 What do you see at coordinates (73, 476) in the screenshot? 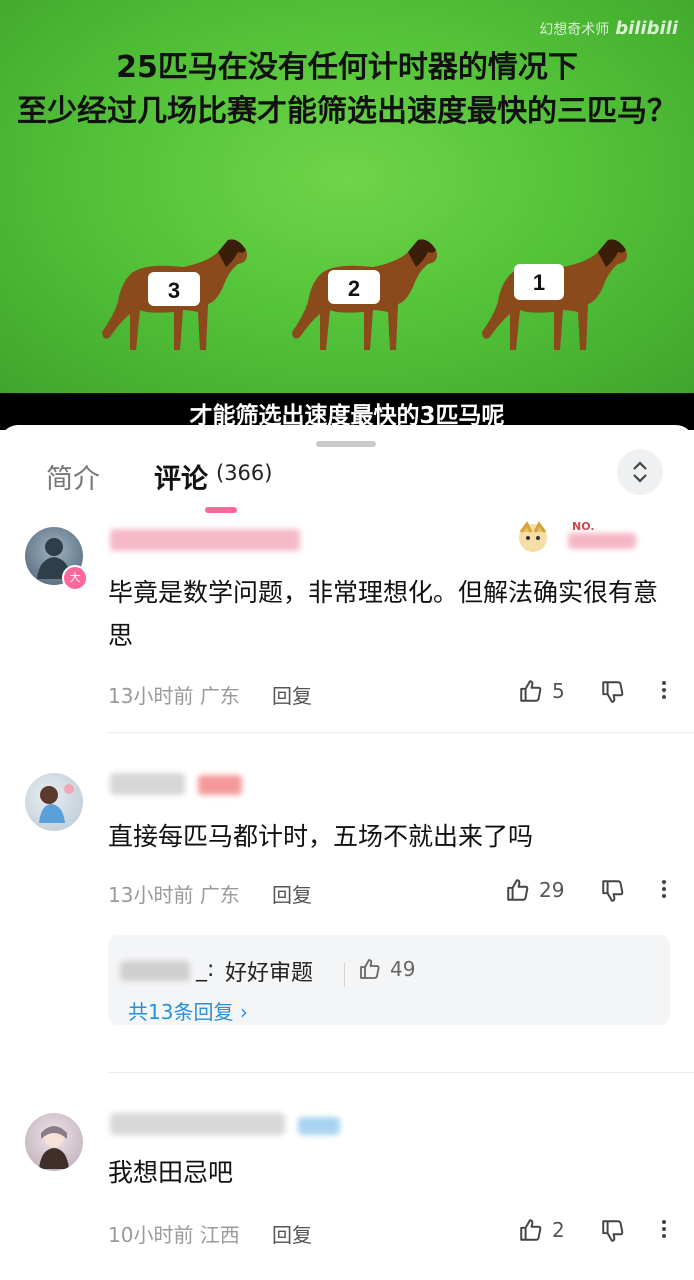
I see `tab-intro: 简介` at bounding box center [73, 476].